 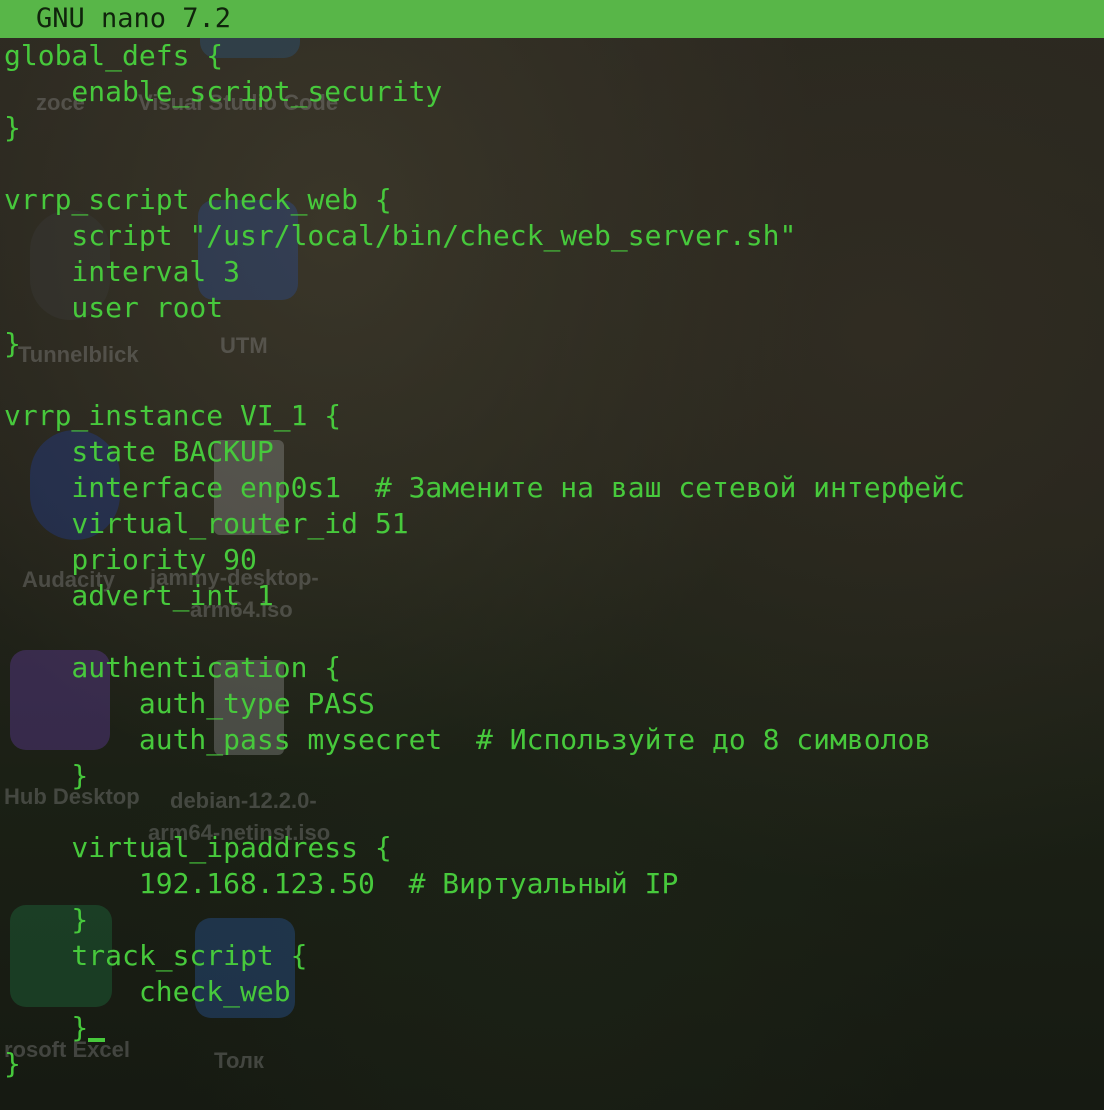 I want to click on editor-line: vrrp_instance VI_1 {, so click(x=552, y=416).